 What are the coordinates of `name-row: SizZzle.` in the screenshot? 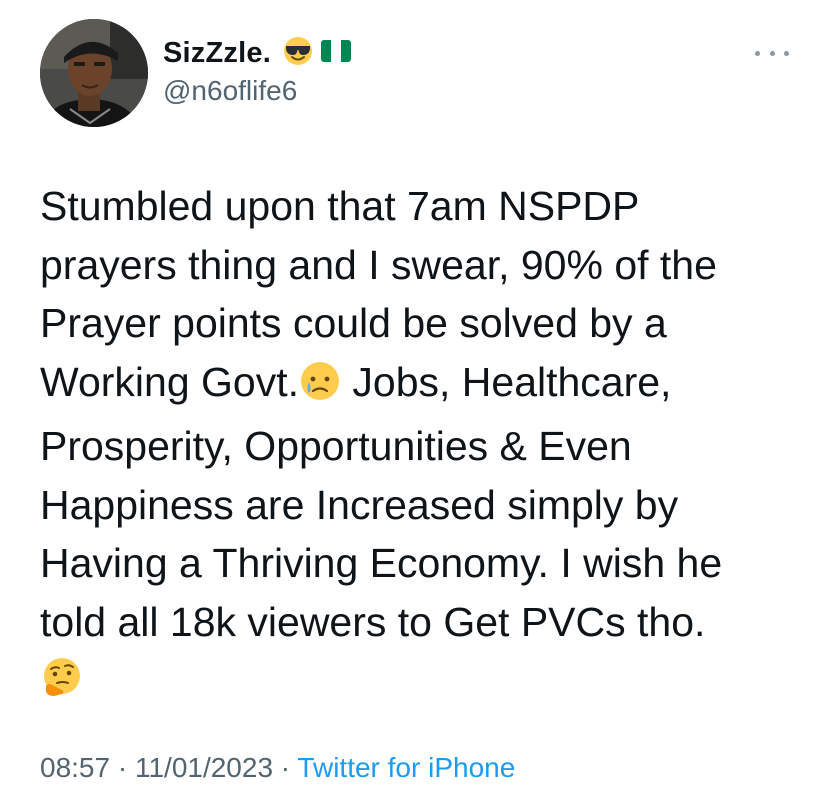 It's located at (257, 53).